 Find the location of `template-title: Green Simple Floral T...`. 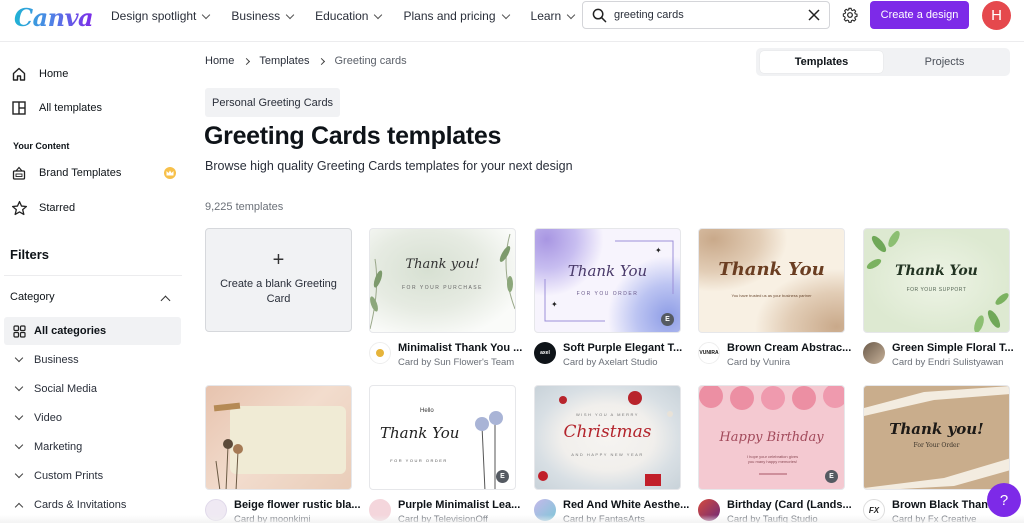

template-title: Green Simple Floral T... is located at coordinates (953, 348).